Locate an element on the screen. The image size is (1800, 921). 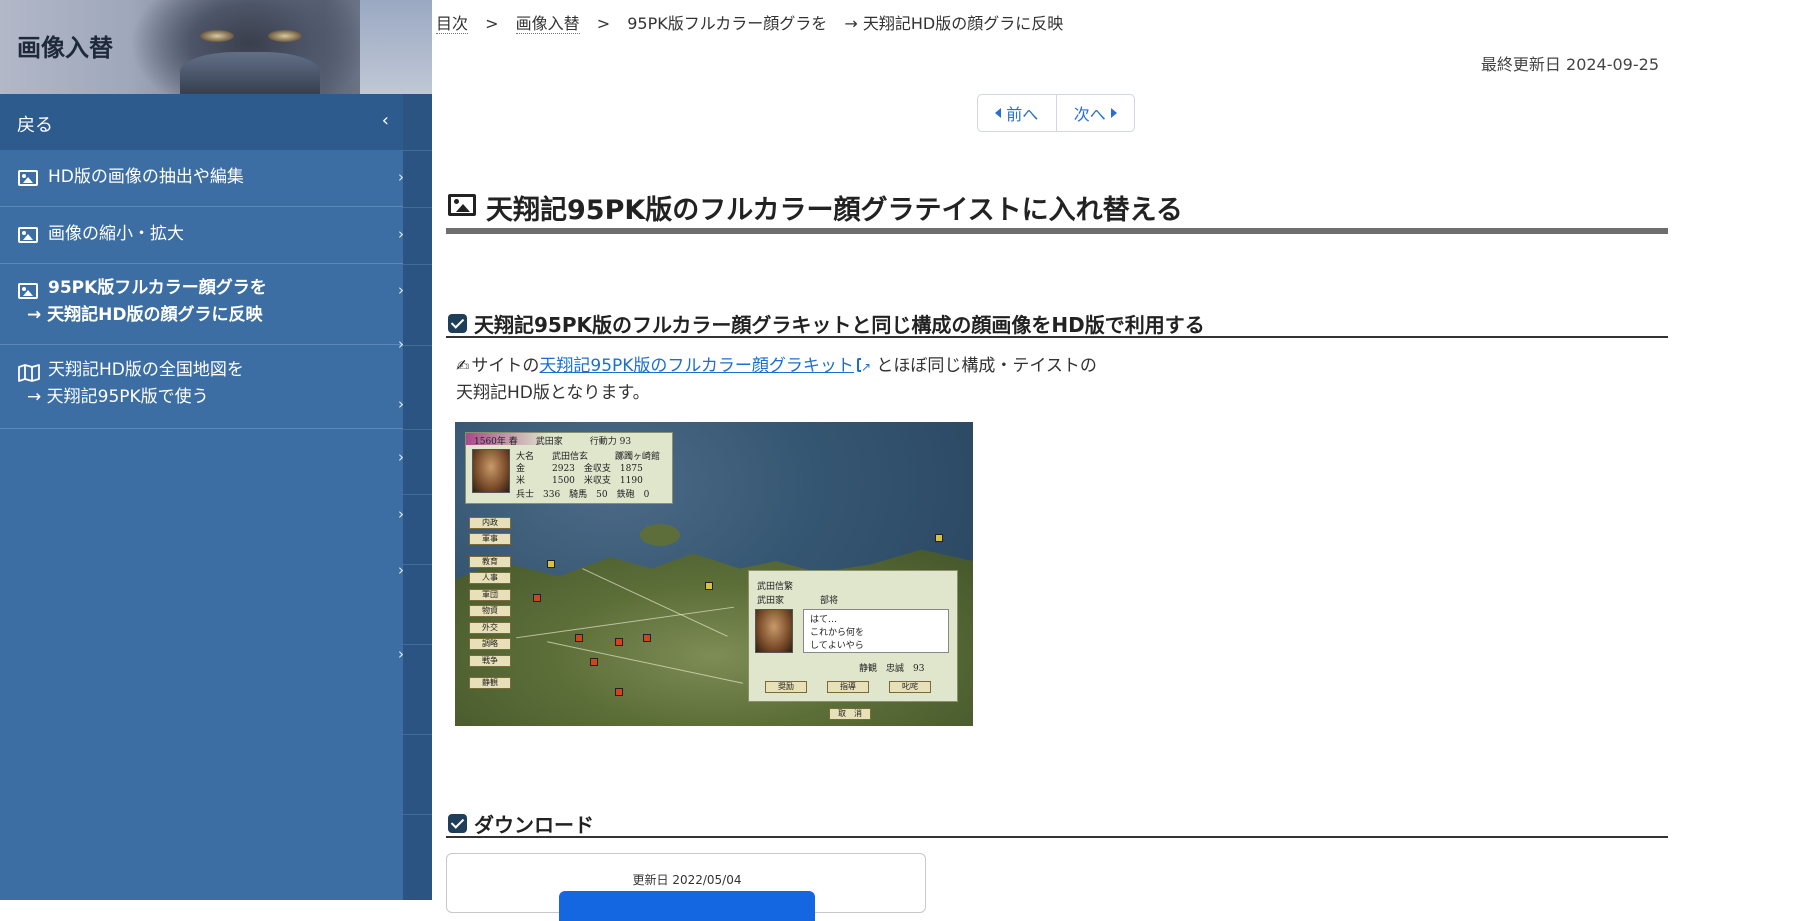
game-menu-item: 教育 is located at coordinates (490, 562).